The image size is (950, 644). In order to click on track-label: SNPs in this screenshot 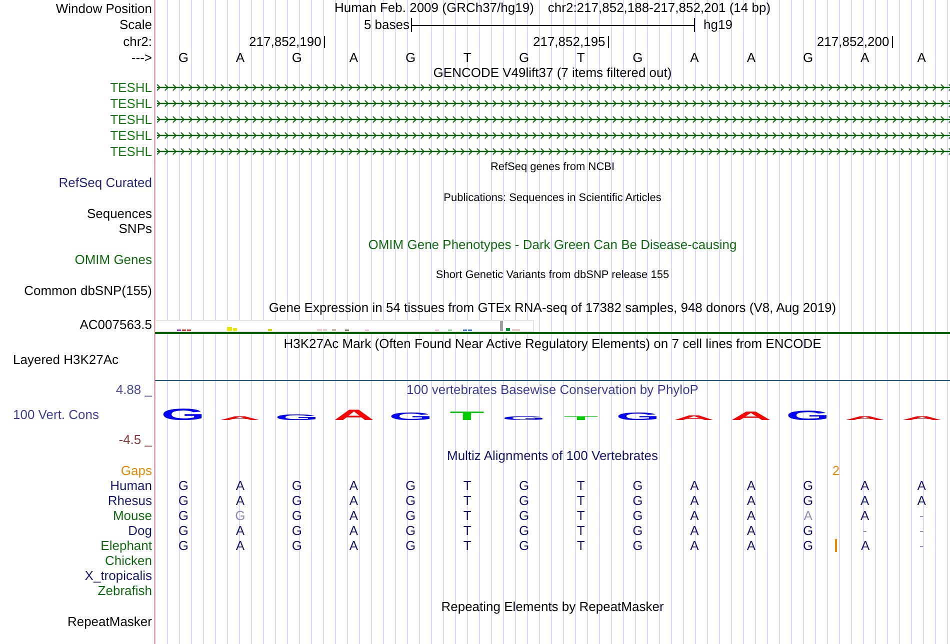, I will do `click(135, 228)`.